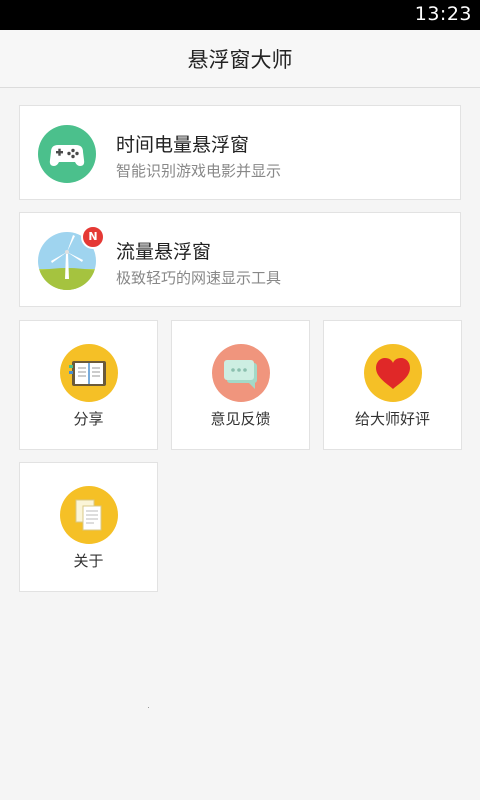 This screenshot has width=480, height=800. What do you see at coordinates (241, 373) in the screenshot?
I see `chat-bubble-icon` at bounding box center [241, 373].